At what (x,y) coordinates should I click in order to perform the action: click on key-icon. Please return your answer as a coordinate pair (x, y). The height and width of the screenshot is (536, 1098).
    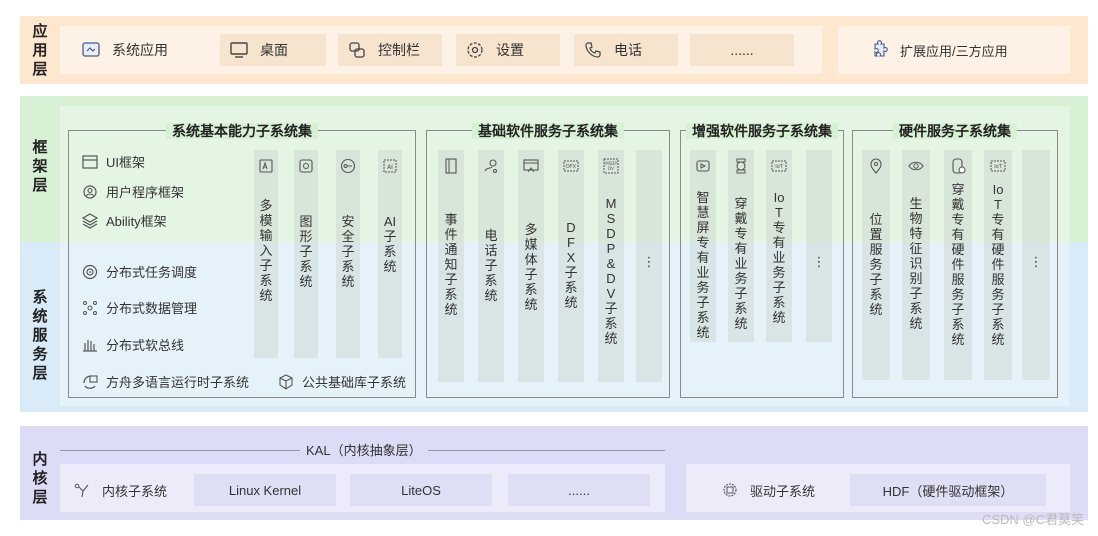
    Looking at the image, I should click on (348, 166).